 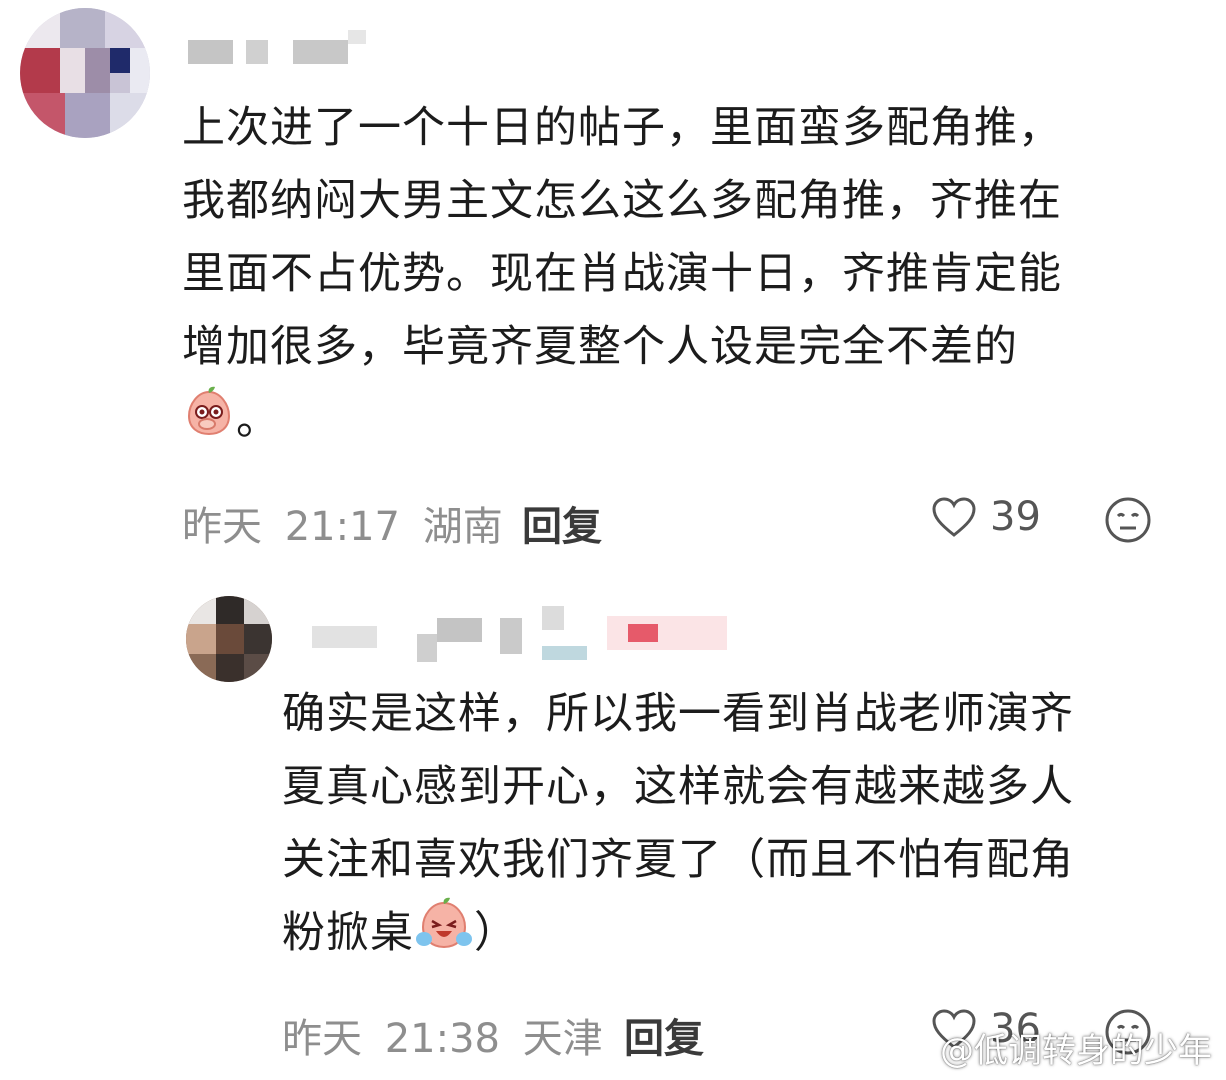 What do you see at coordinates (1076, 1051) in the screenshot?
I see `watermark-text: @低调转身的少年` at bounding box center [1076, 1051].